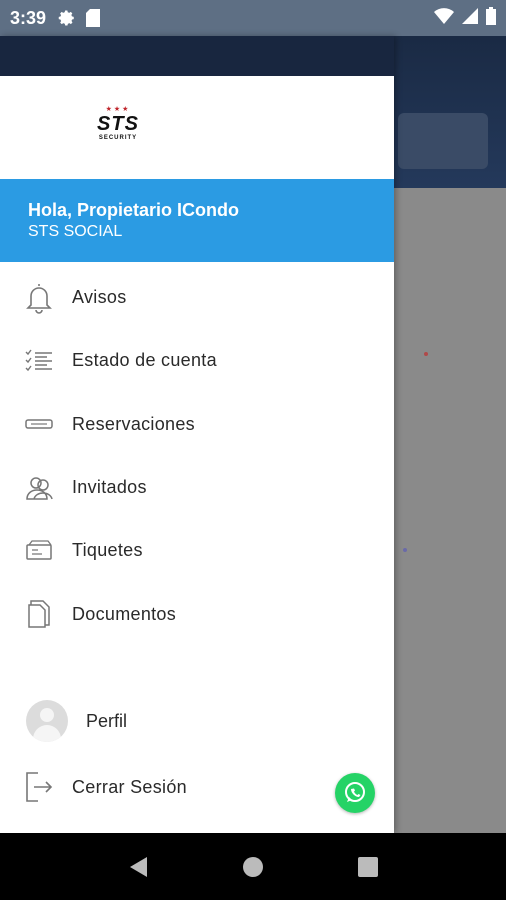 Image resolution: width=506 pixels, height=900 pixels. What do you see at coordinates (75, 231) in the screenshot?
I see `user-organization: STS SOCIAL` at bounding box center [75, 231].